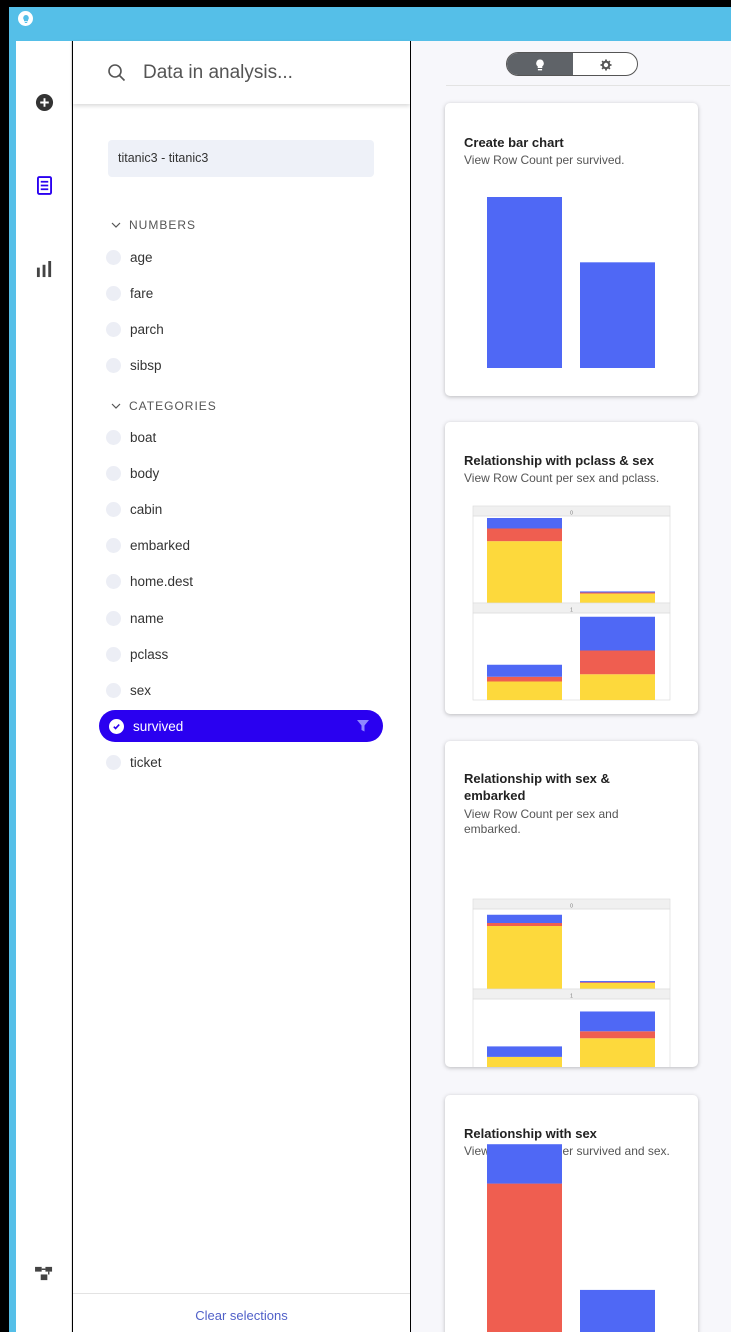 Image resolution: width=731 pixels, height=1332 pixels. Describe the element at coordinates (571, 282) in the screenshot. I see `bar-chart` at that location.